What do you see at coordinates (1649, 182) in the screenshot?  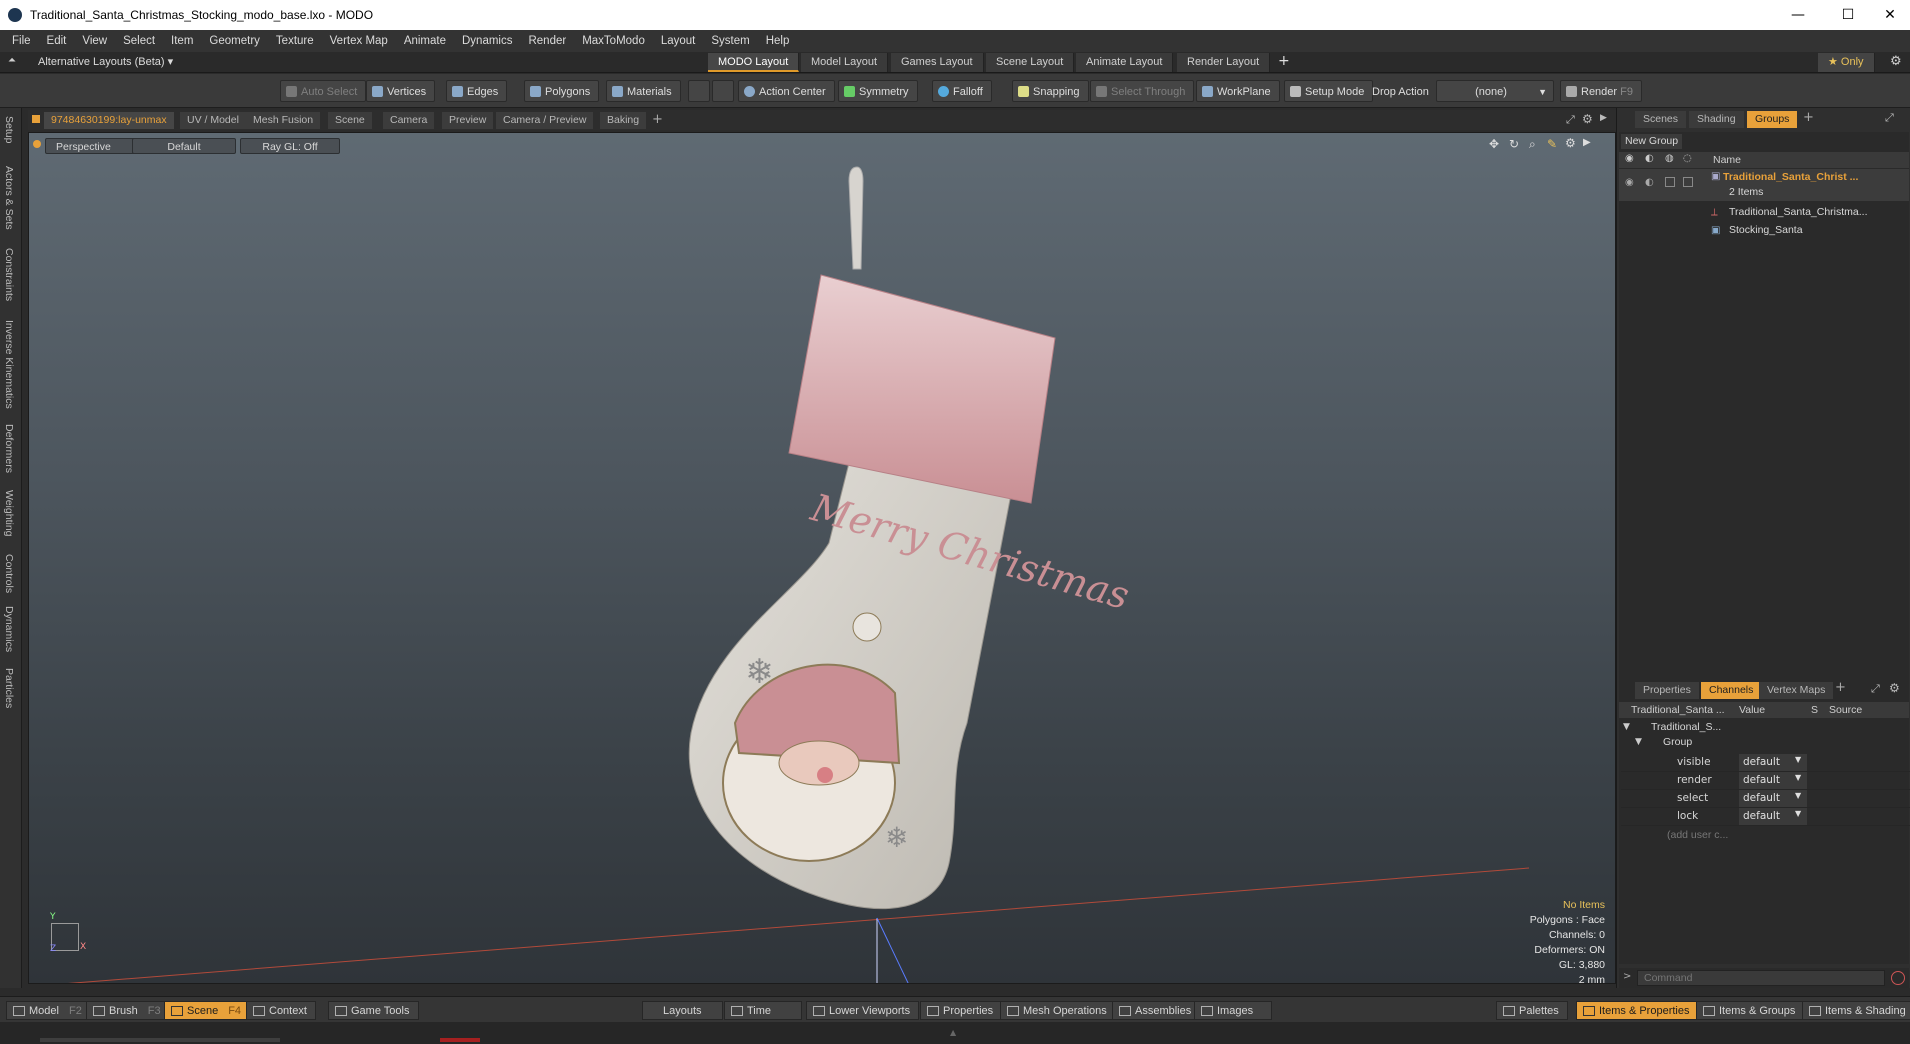 I see `group-render-icon: ◐` at bounding box center [1649, 182].